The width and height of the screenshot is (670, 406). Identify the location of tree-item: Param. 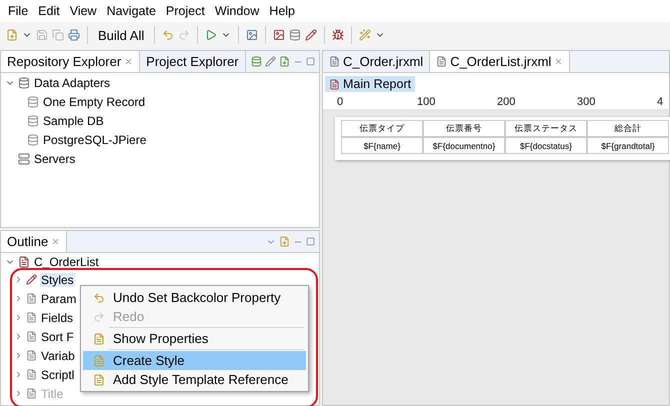
(59, 299).